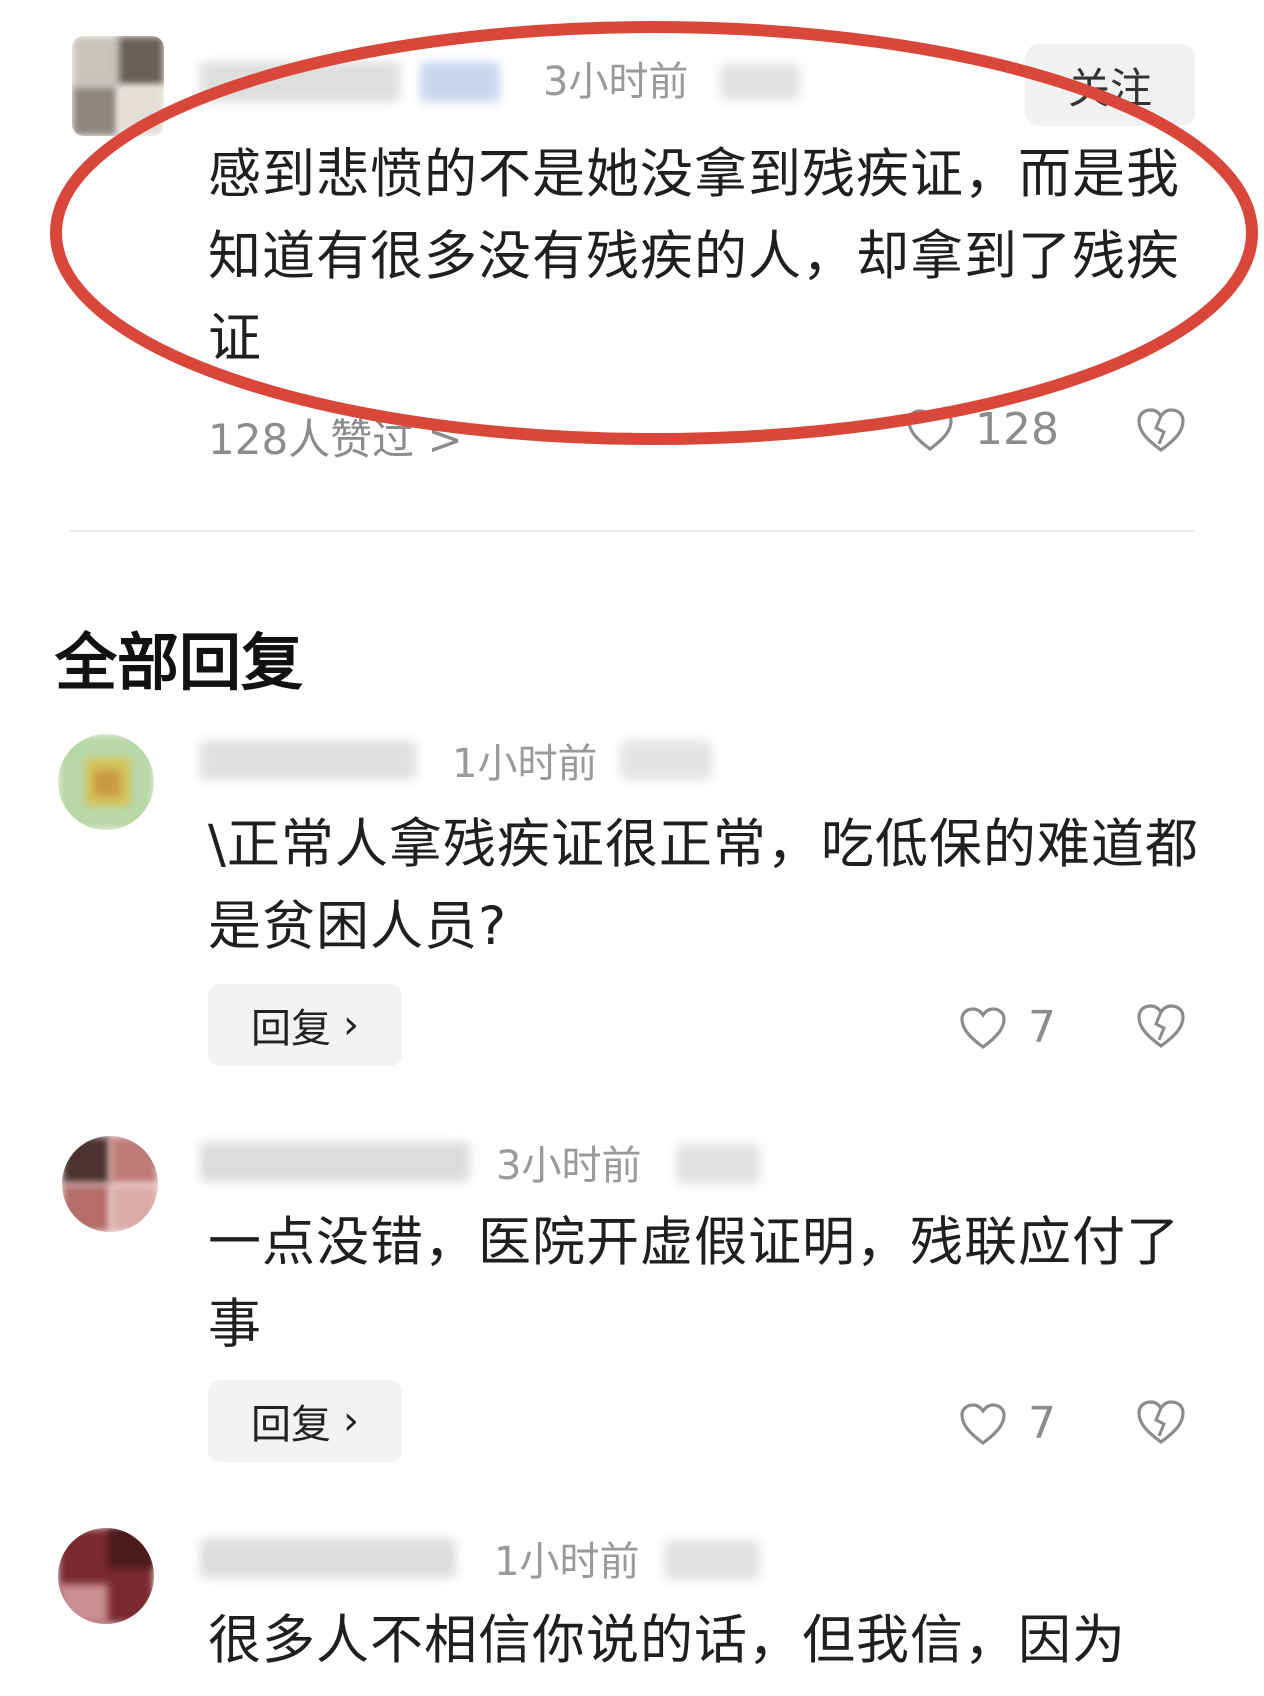  I want to click on like-control: 128, so click(982, 429).